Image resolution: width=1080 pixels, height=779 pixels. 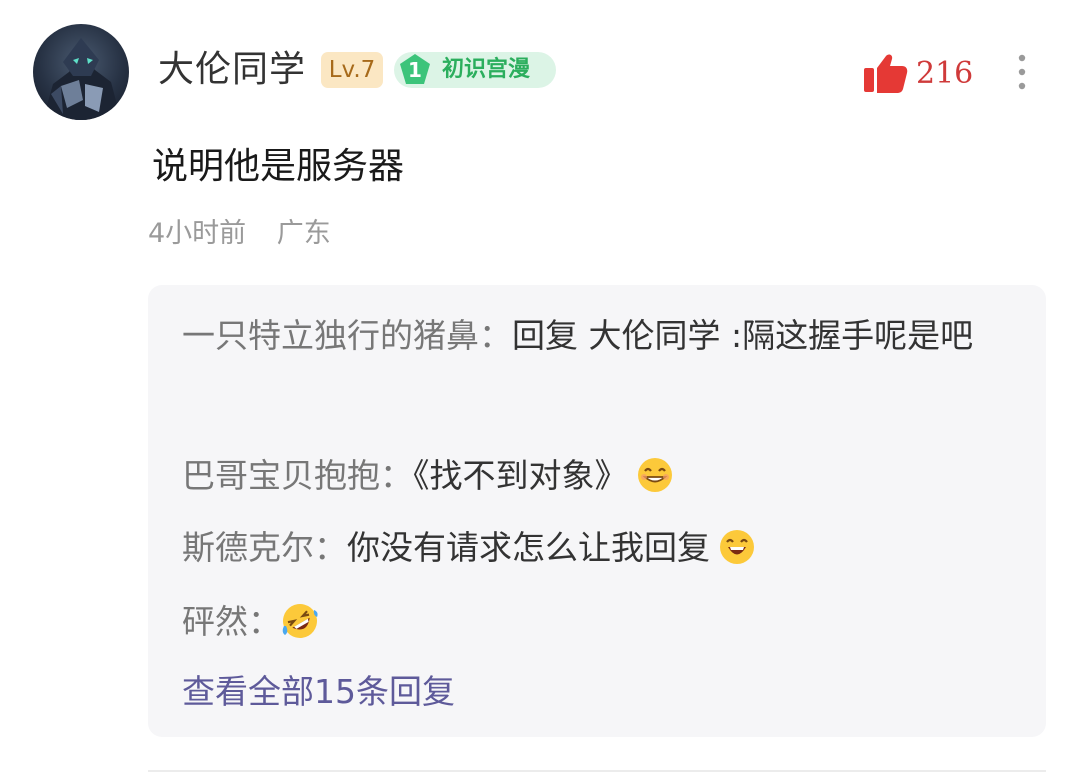 I want to click on level-badge: Lv.7, so click(x=352, y=70).